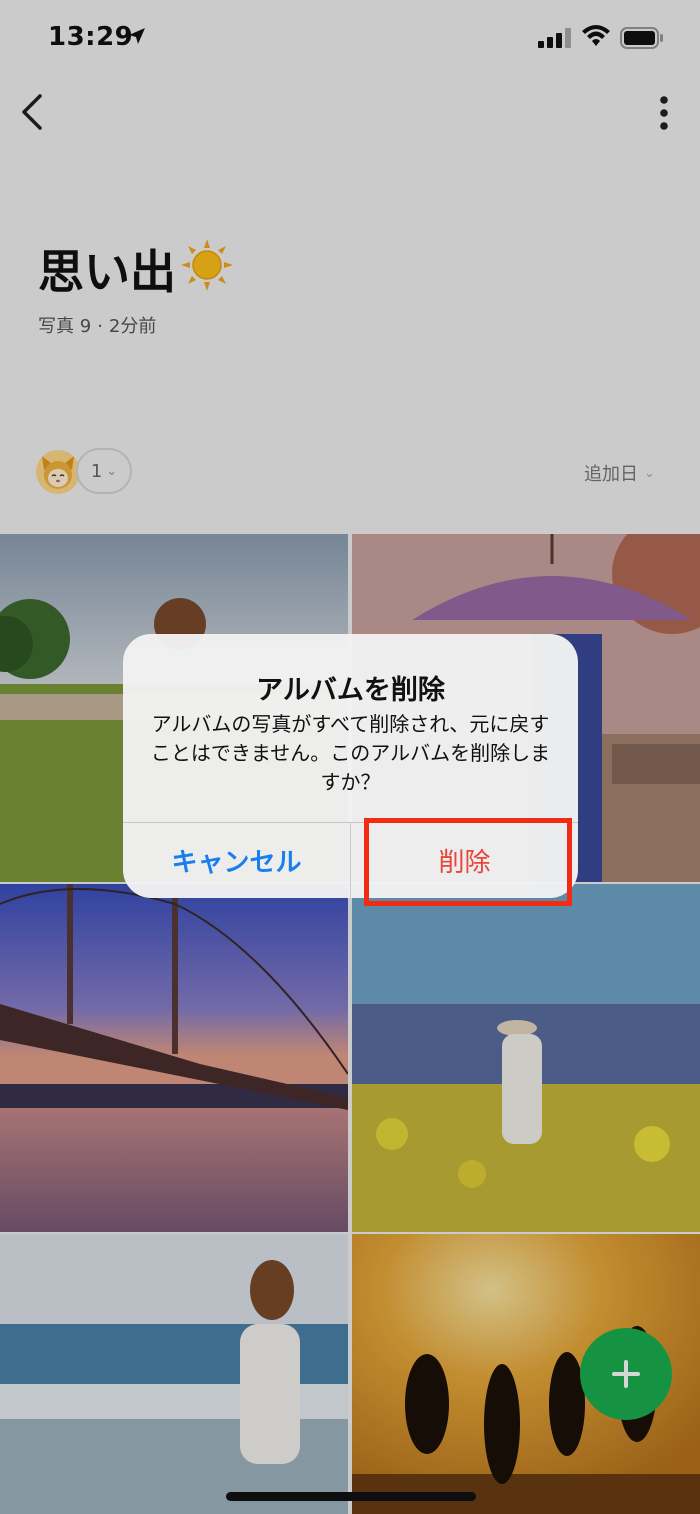  Describe the element at coordinates (236, 860) in the screenshot. I see `cancel-button: キャンセル` at that location.